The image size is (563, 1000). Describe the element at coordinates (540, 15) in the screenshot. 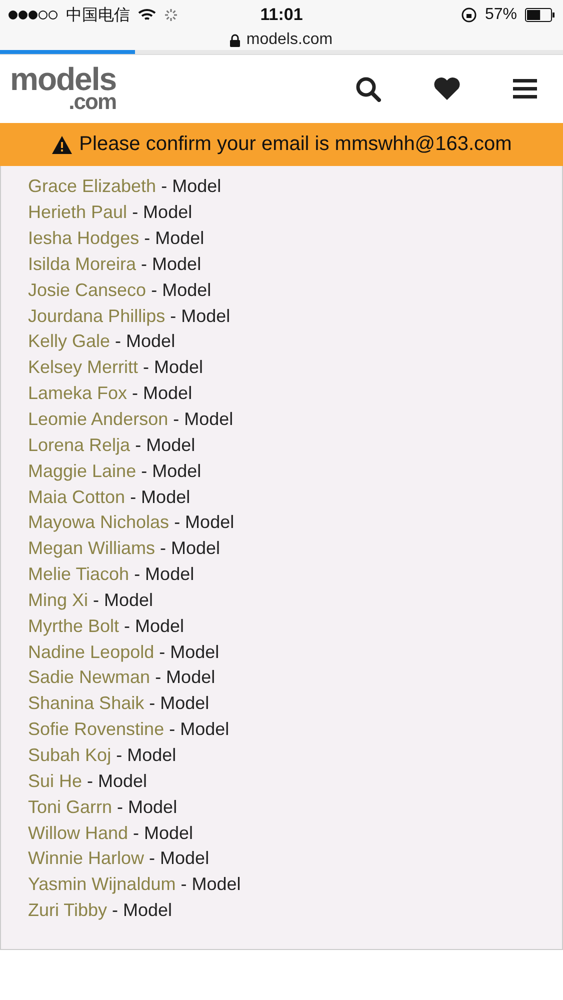

I see `battery-icon` at that location.